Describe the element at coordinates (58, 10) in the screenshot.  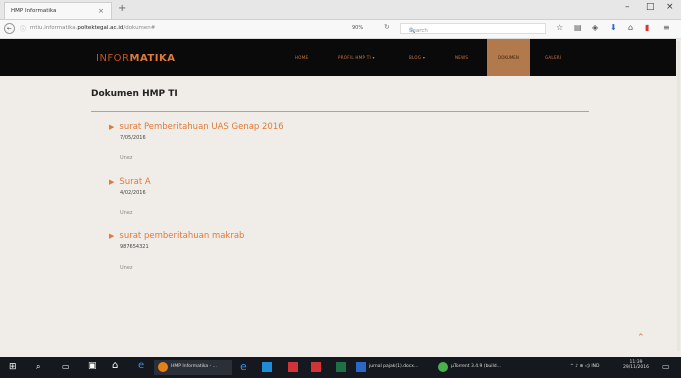
I see `browser-tab: HMP Informatika ×` at that location.